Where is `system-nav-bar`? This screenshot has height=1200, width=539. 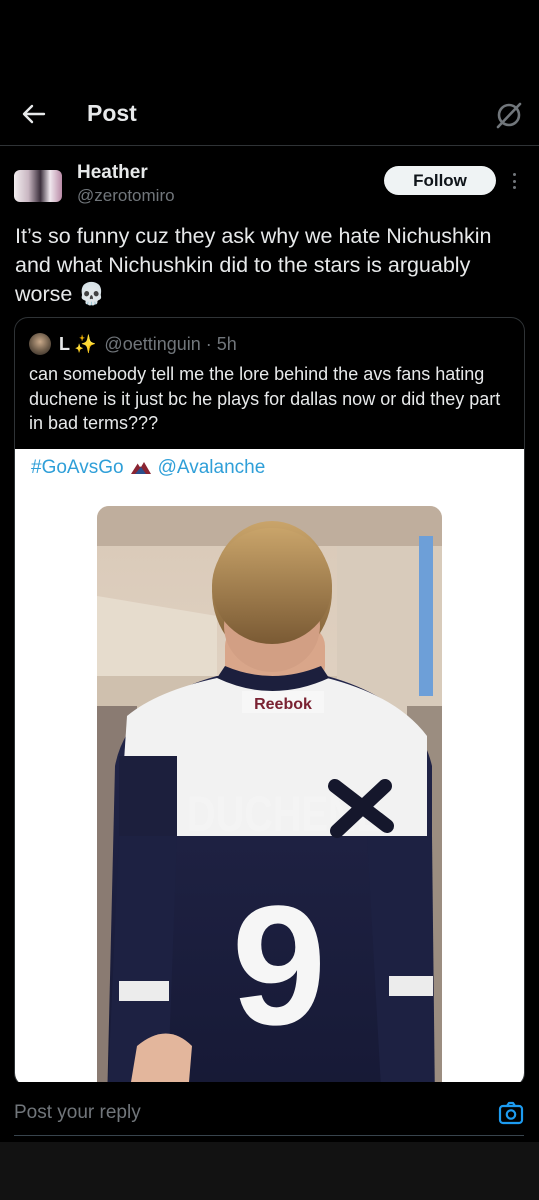
system-nav-bar is located at coordinates (269, 1171).